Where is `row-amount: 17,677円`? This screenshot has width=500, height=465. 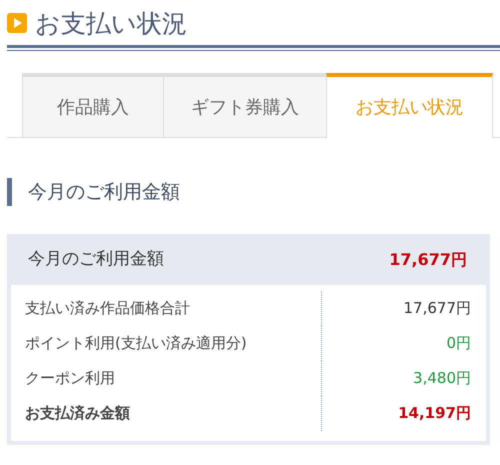
row-amount: 17,677円 is located at coordinates (437, 309).